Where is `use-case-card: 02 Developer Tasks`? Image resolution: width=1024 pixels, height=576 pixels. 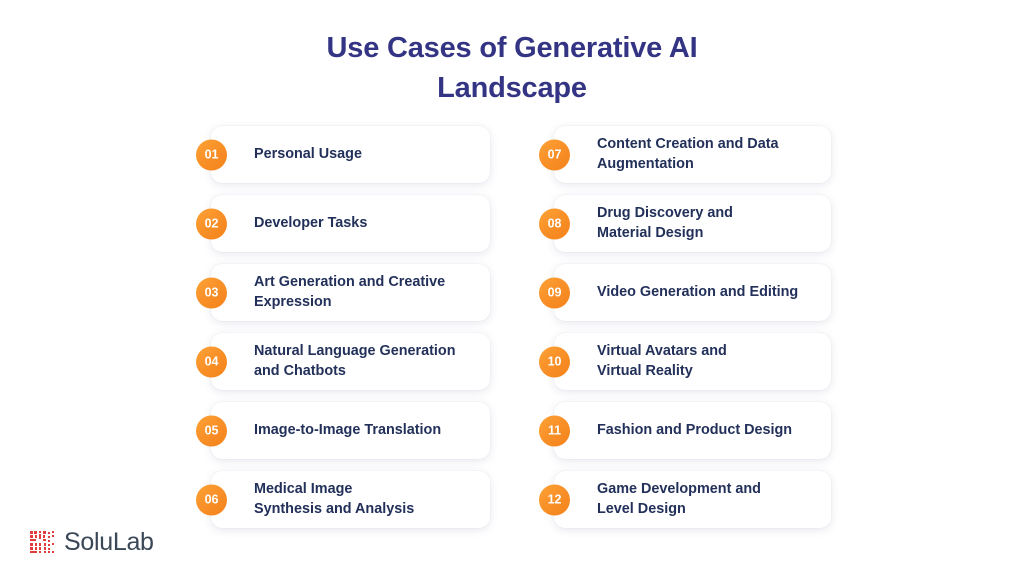
use-case-card: 02 Developer Tasks is located at coordinates (343, 223).